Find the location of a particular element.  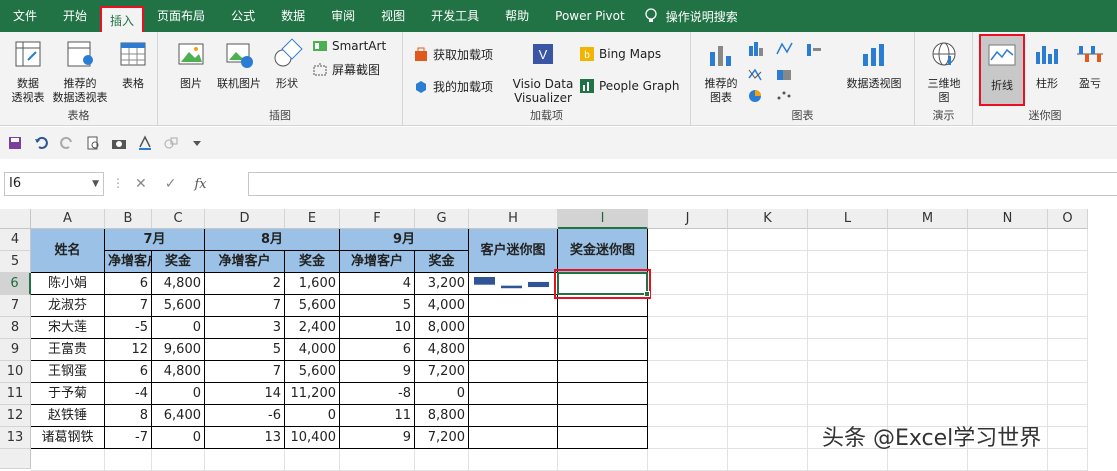

header-bonus: 奖金 is located at coordinates (312, 262).